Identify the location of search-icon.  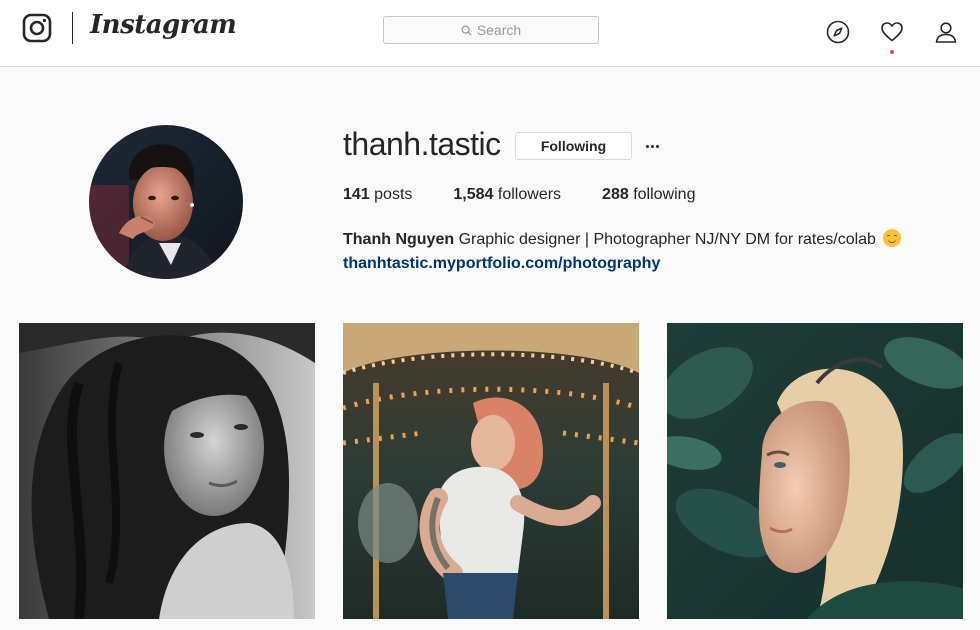
(466, 30).